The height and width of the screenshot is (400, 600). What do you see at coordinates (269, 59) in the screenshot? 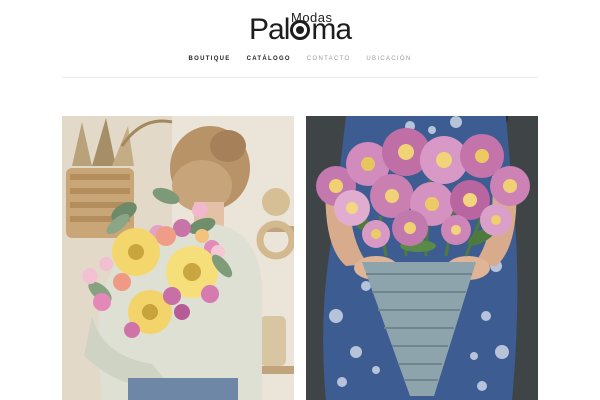
I see `nav-item-catalogo: CATÁLOGO` at bounding box center [269, 59].